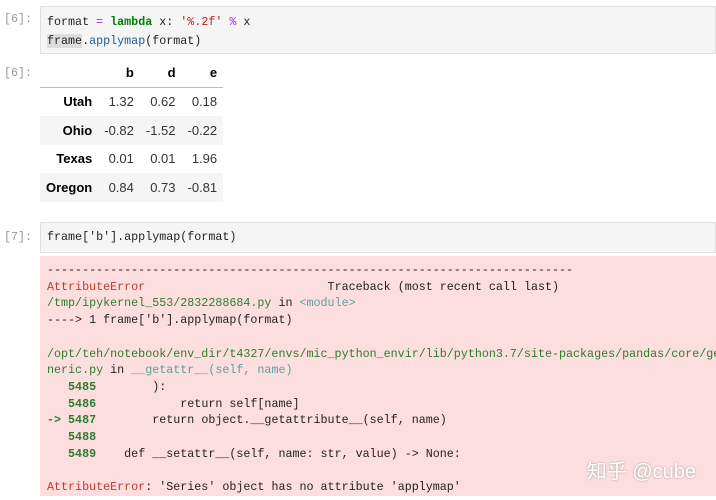 This screenshot has width=716, height=500. What do you see at coordinates (160, 130) in the screenshot?
I see `table-cell: -1.52` at bounding box center [160, 130].